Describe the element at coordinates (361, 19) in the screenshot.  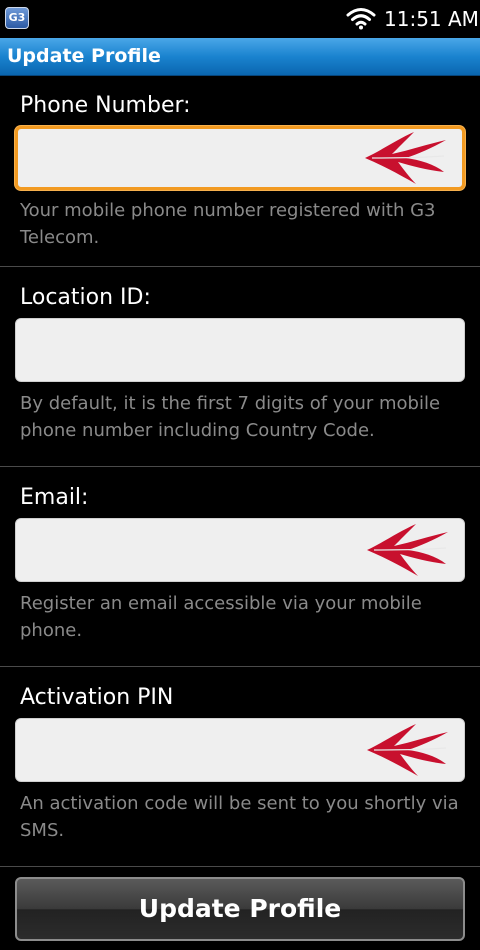
I see `wifi-icon` at that location.